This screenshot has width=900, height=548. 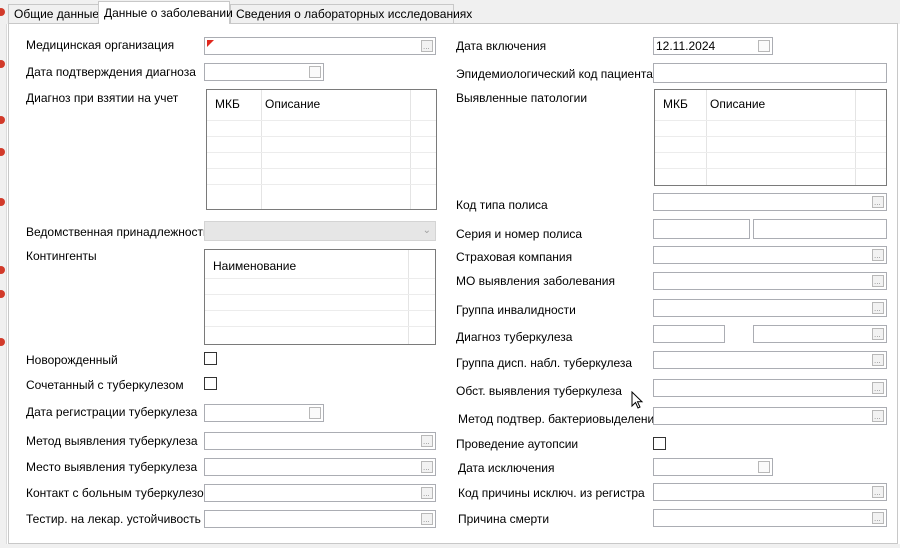 What do you see at coordinates (54, 13) in the screenshot?
I see `tab-general-data: Общие данные` at bounding box center [54, 13].